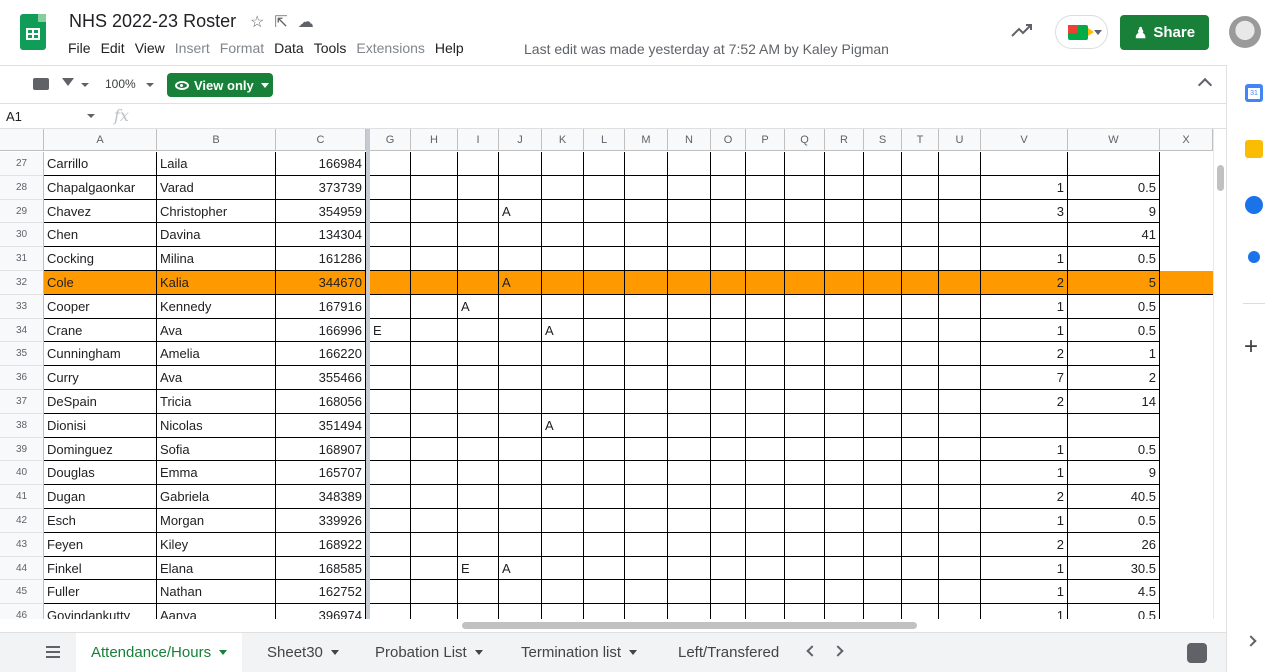 The image size is (1280, 672). I want to click on sheet-tab: Sheet30, so click(303, 652).